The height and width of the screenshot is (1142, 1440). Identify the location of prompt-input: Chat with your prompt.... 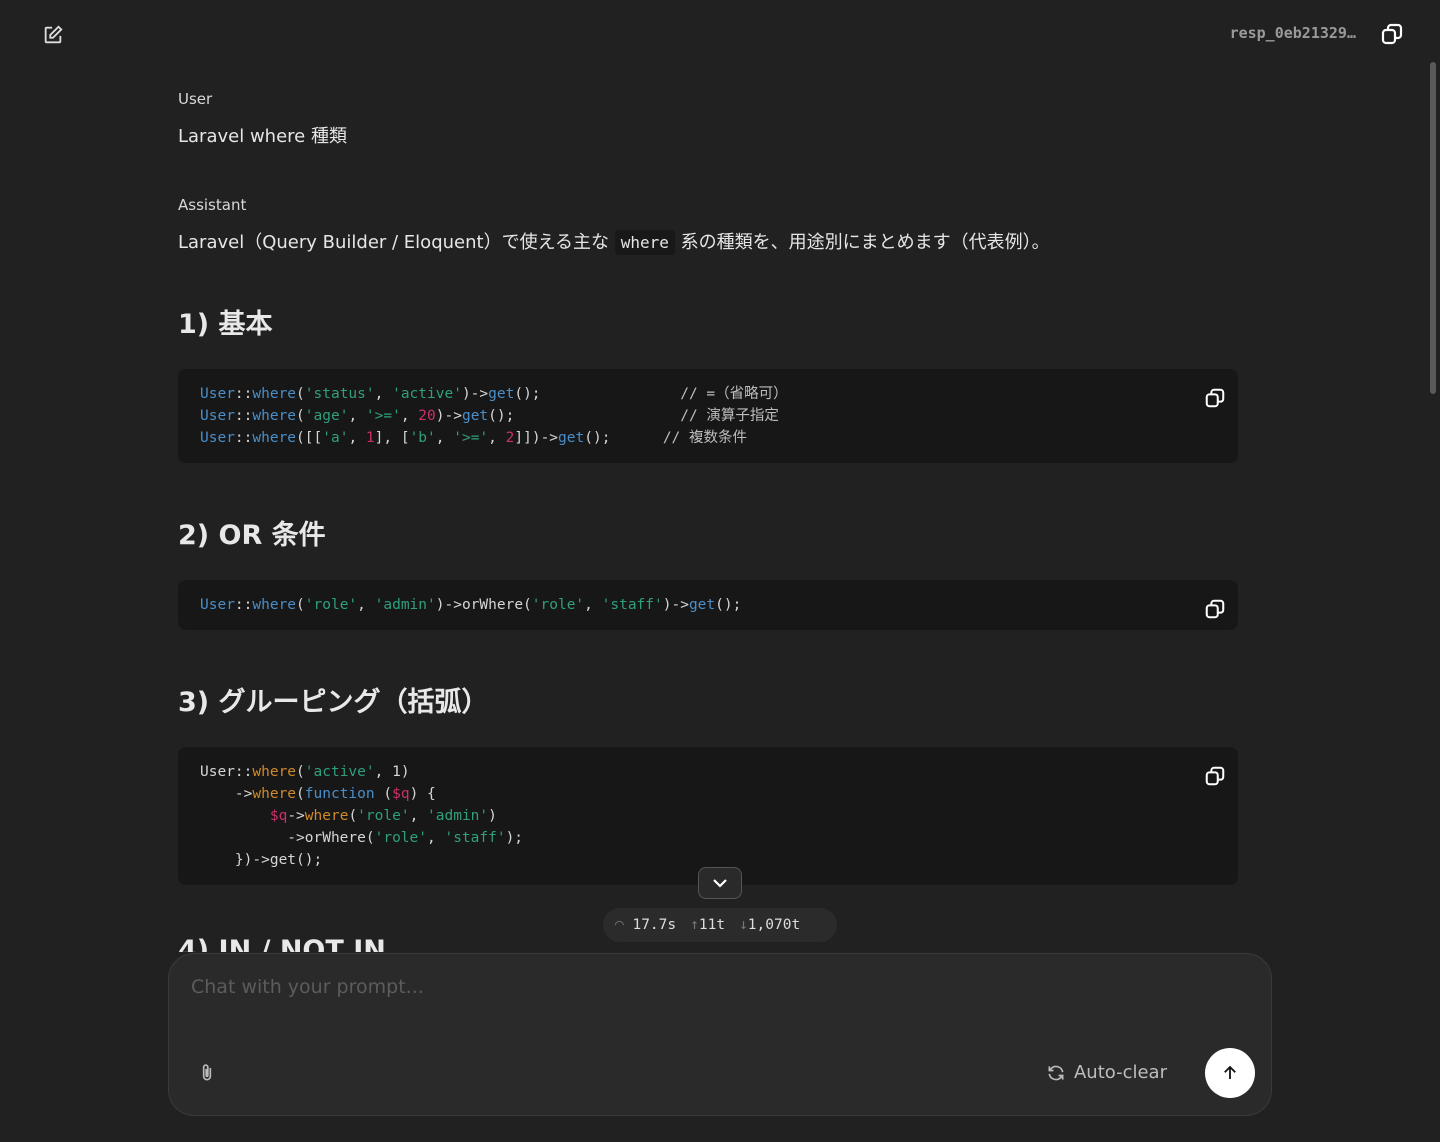
(307, 987).